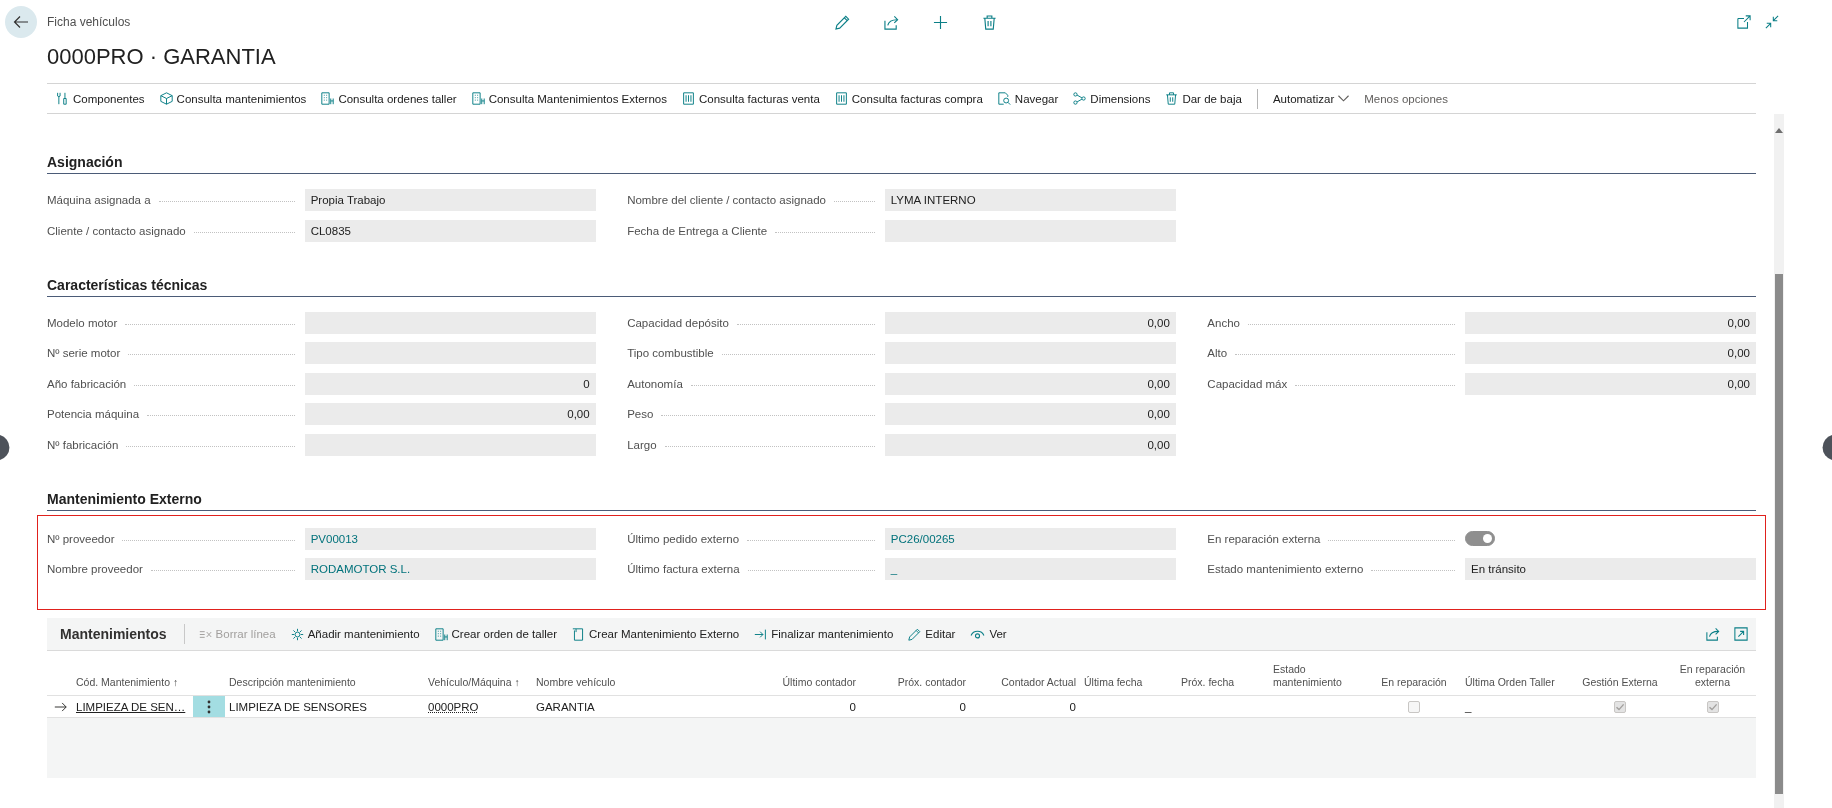 The image size is (1832, 808). What do you see at coordinates (85, 162) in the screenshot?
I see `section-title: Asignación` at bounding box center [85, 162].